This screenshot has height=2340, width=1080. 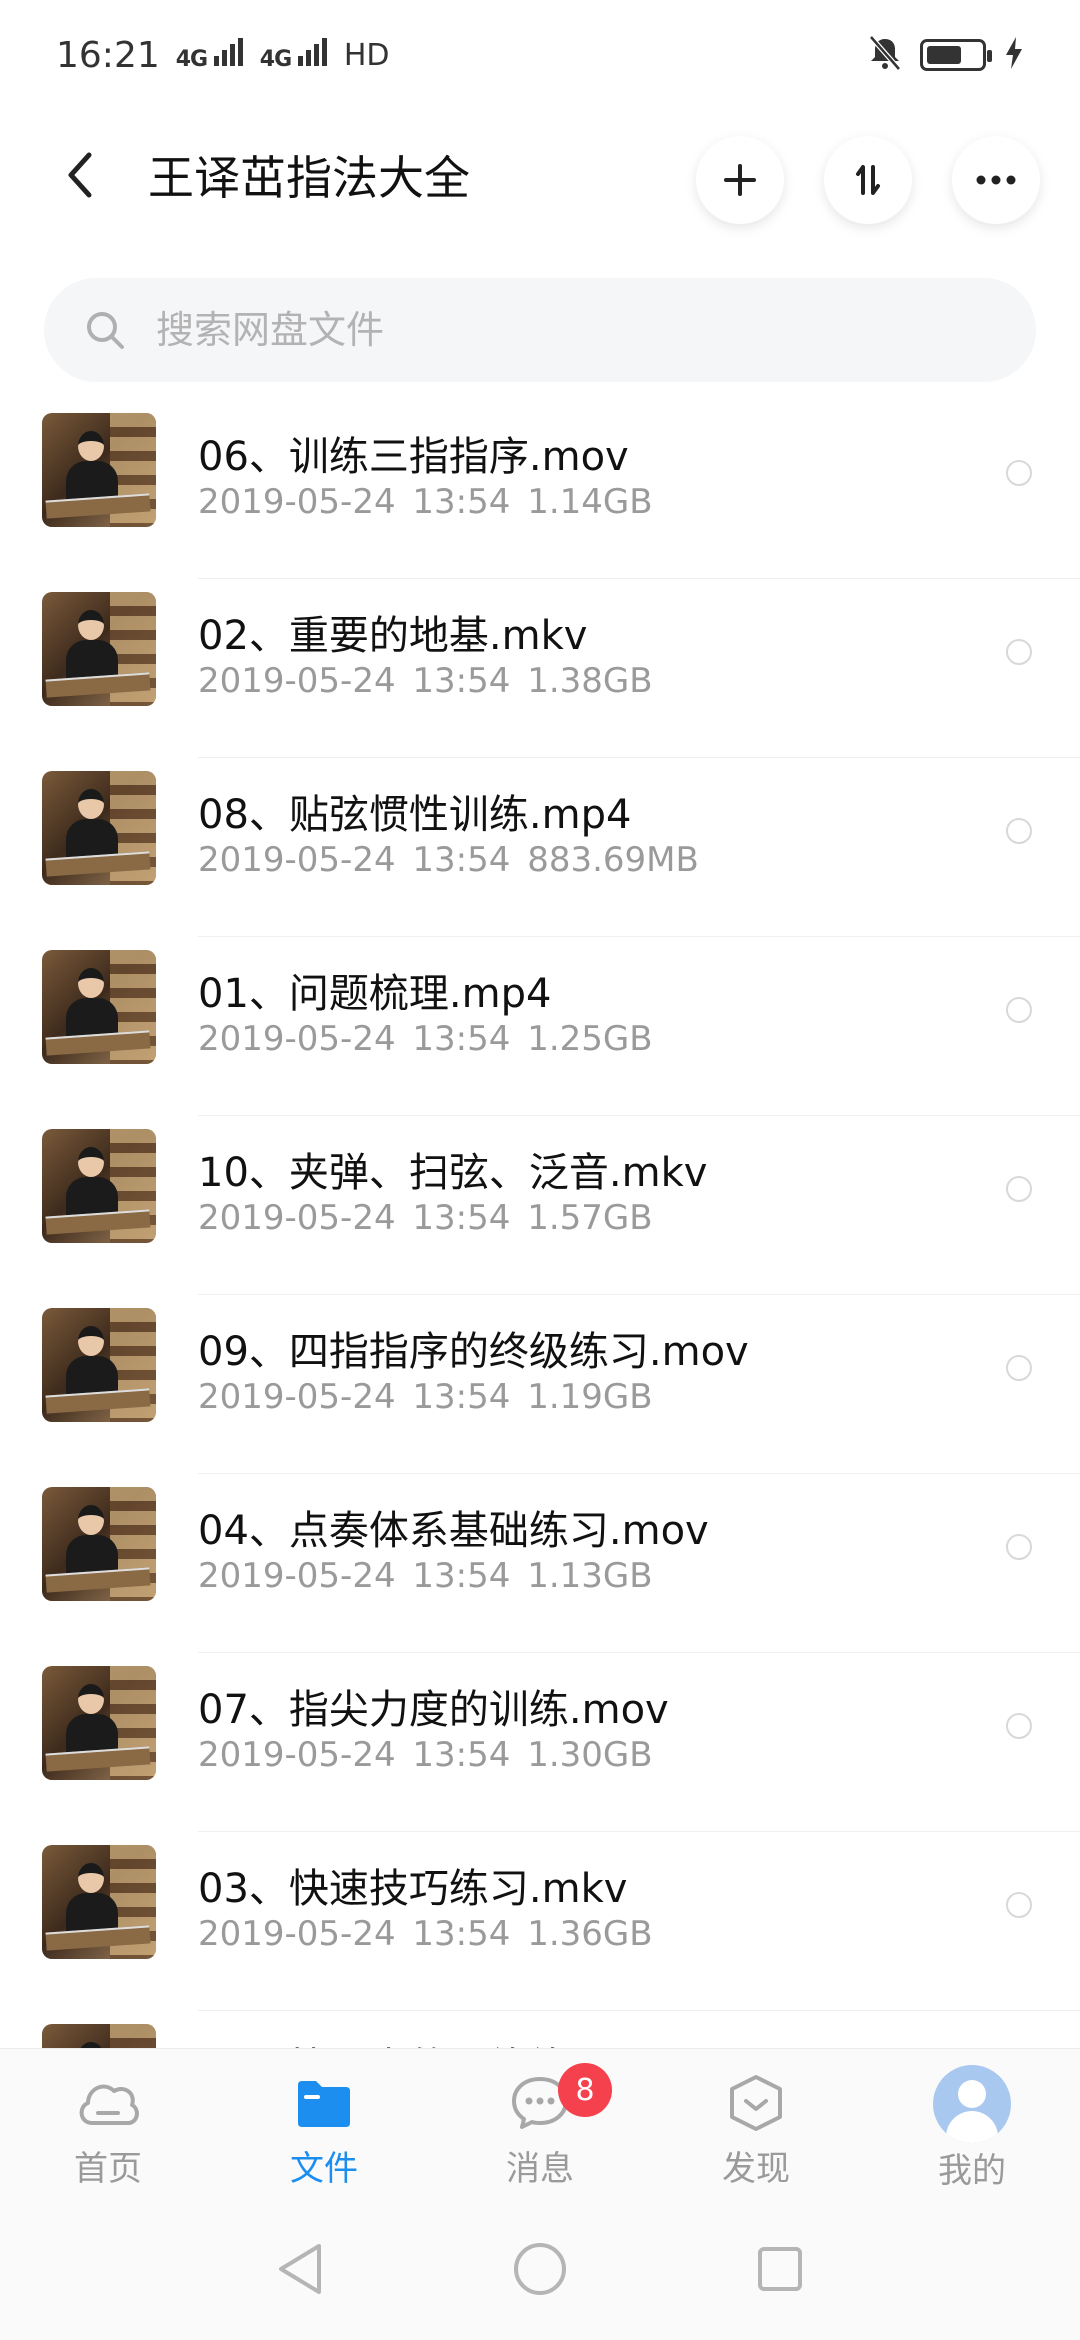 What do you see at coordinates (590, 681) in the screenshot?
I see `file-size: 1.38GB` at bounding box center [590, 681].